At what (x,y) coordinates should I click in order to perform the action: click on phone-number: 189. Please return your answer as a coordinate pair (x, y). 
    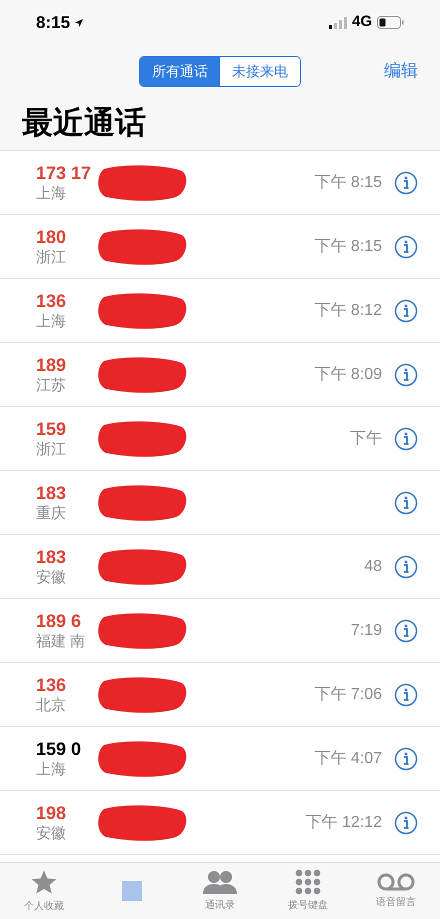
    Looking at the image, I should click on (52, 365).